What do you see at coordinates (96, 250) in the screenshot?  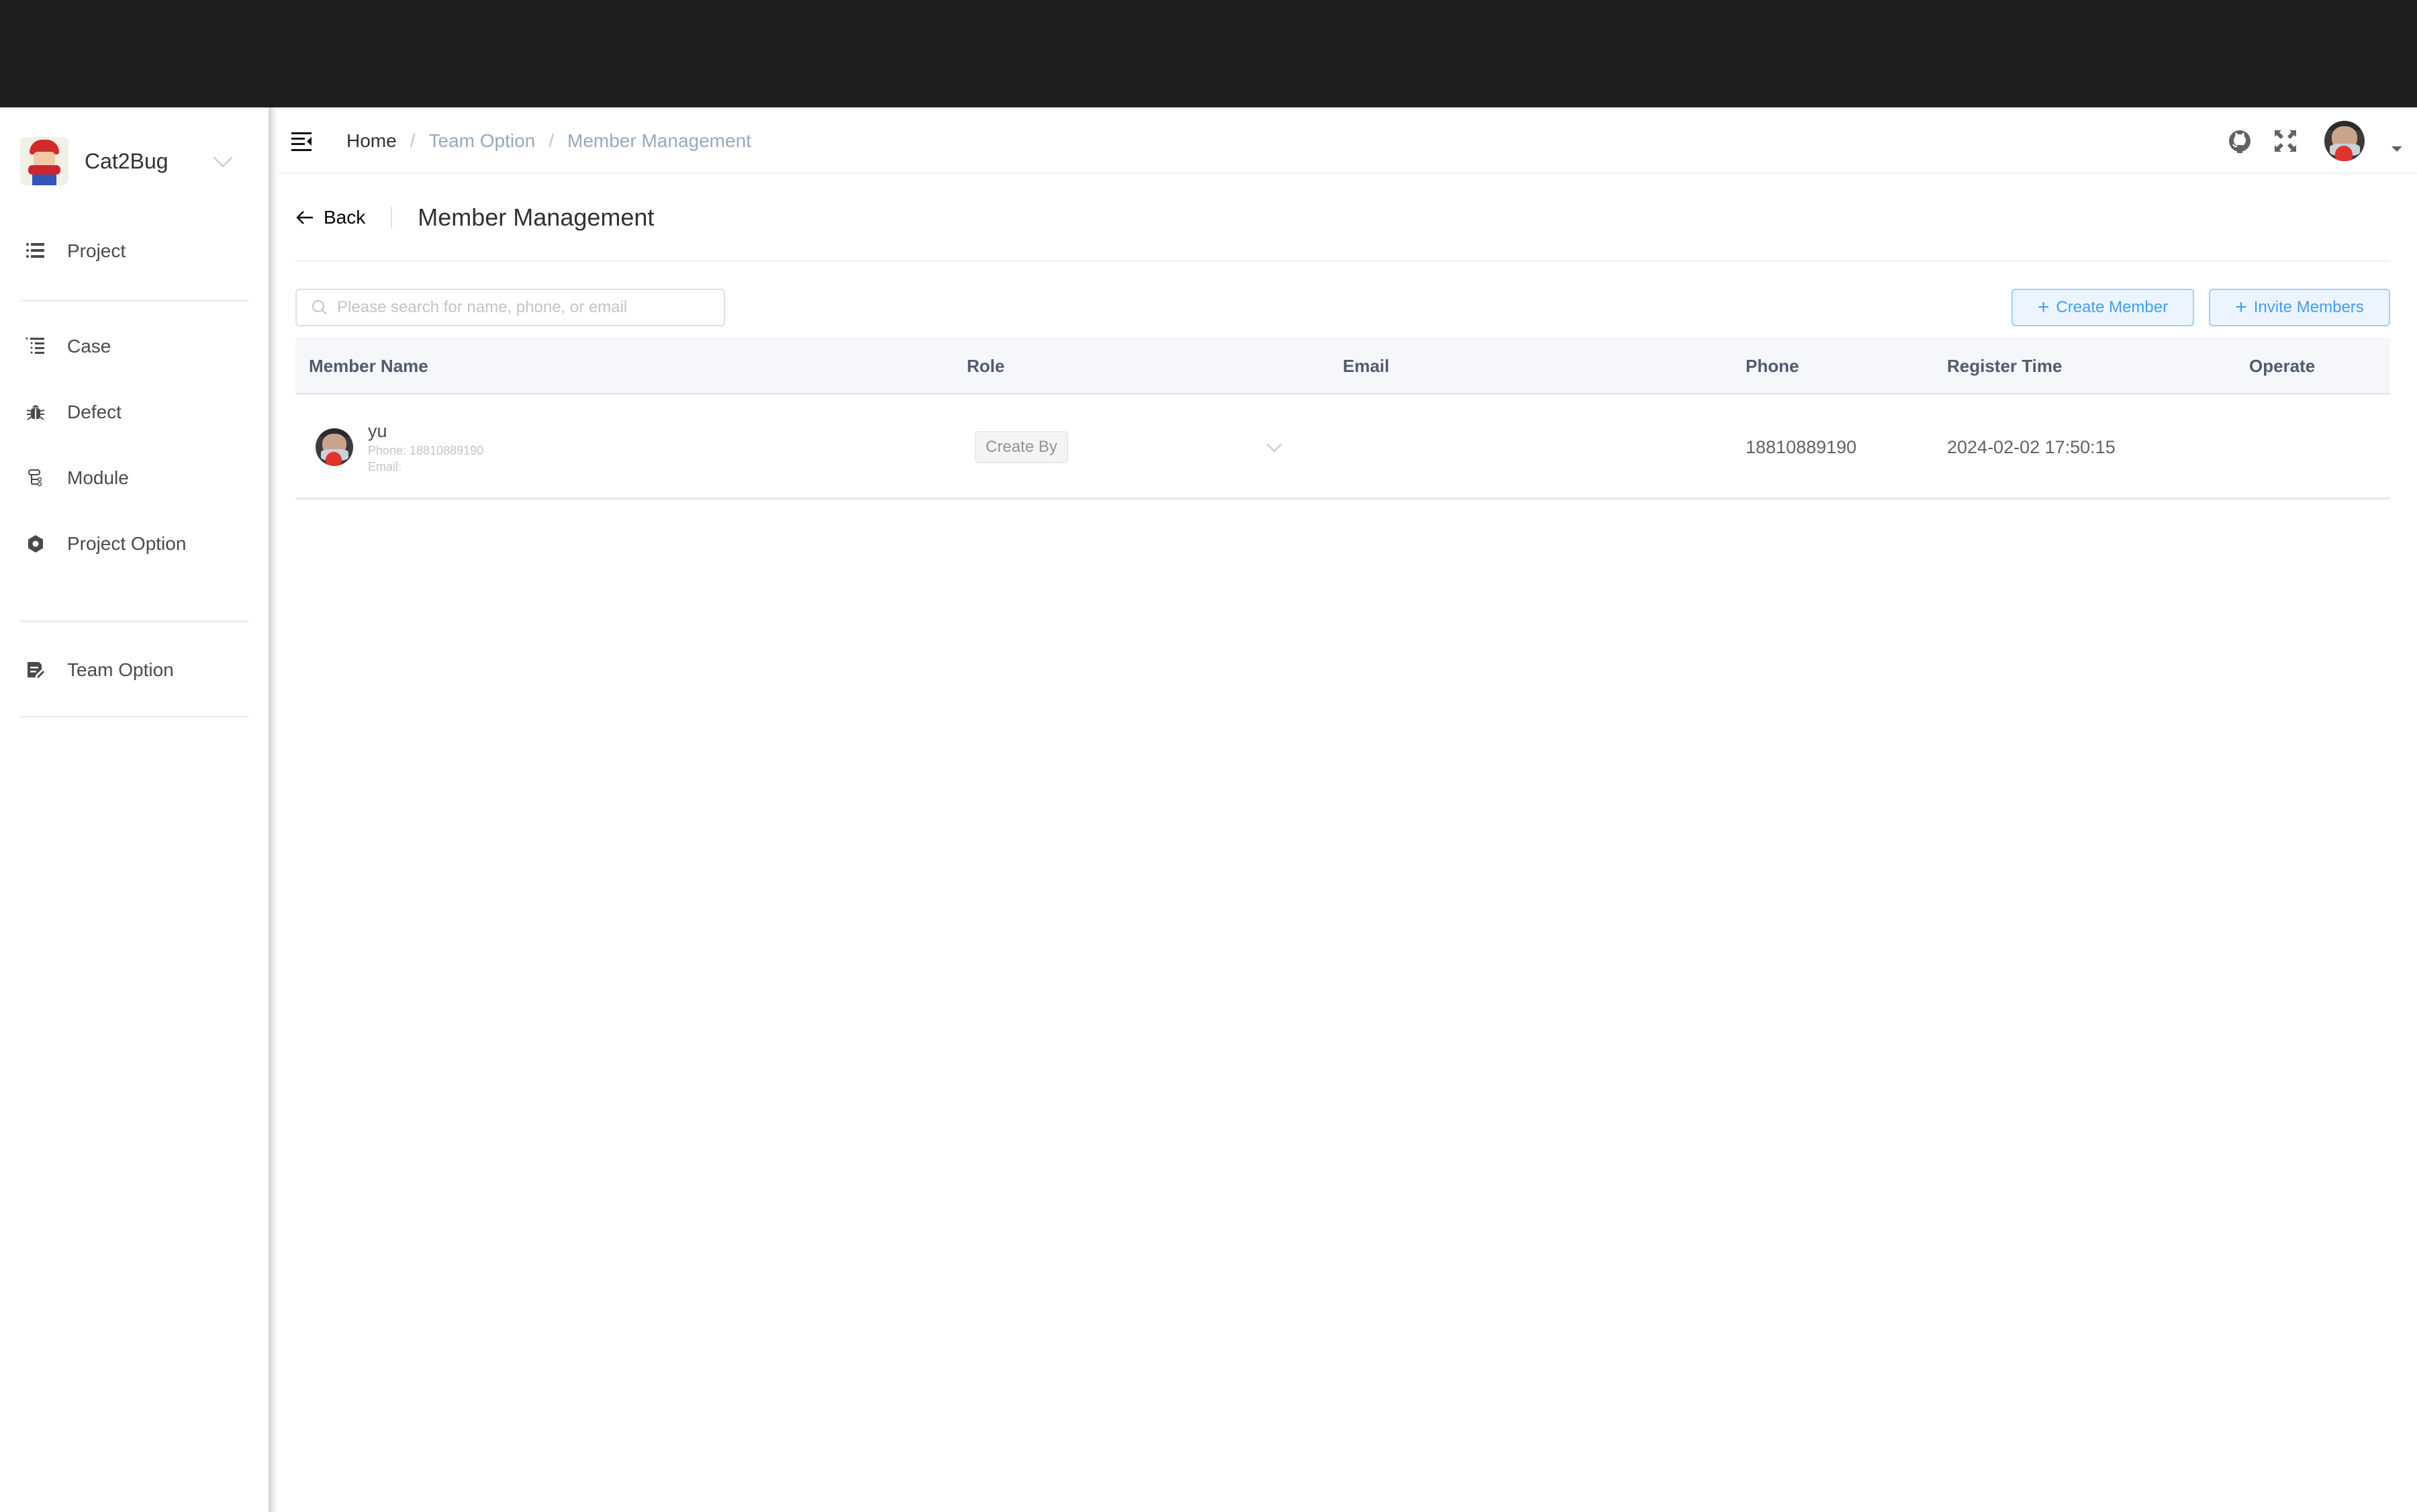 I see `sidebar-item-label: Project` at bounding box center [96, 250].